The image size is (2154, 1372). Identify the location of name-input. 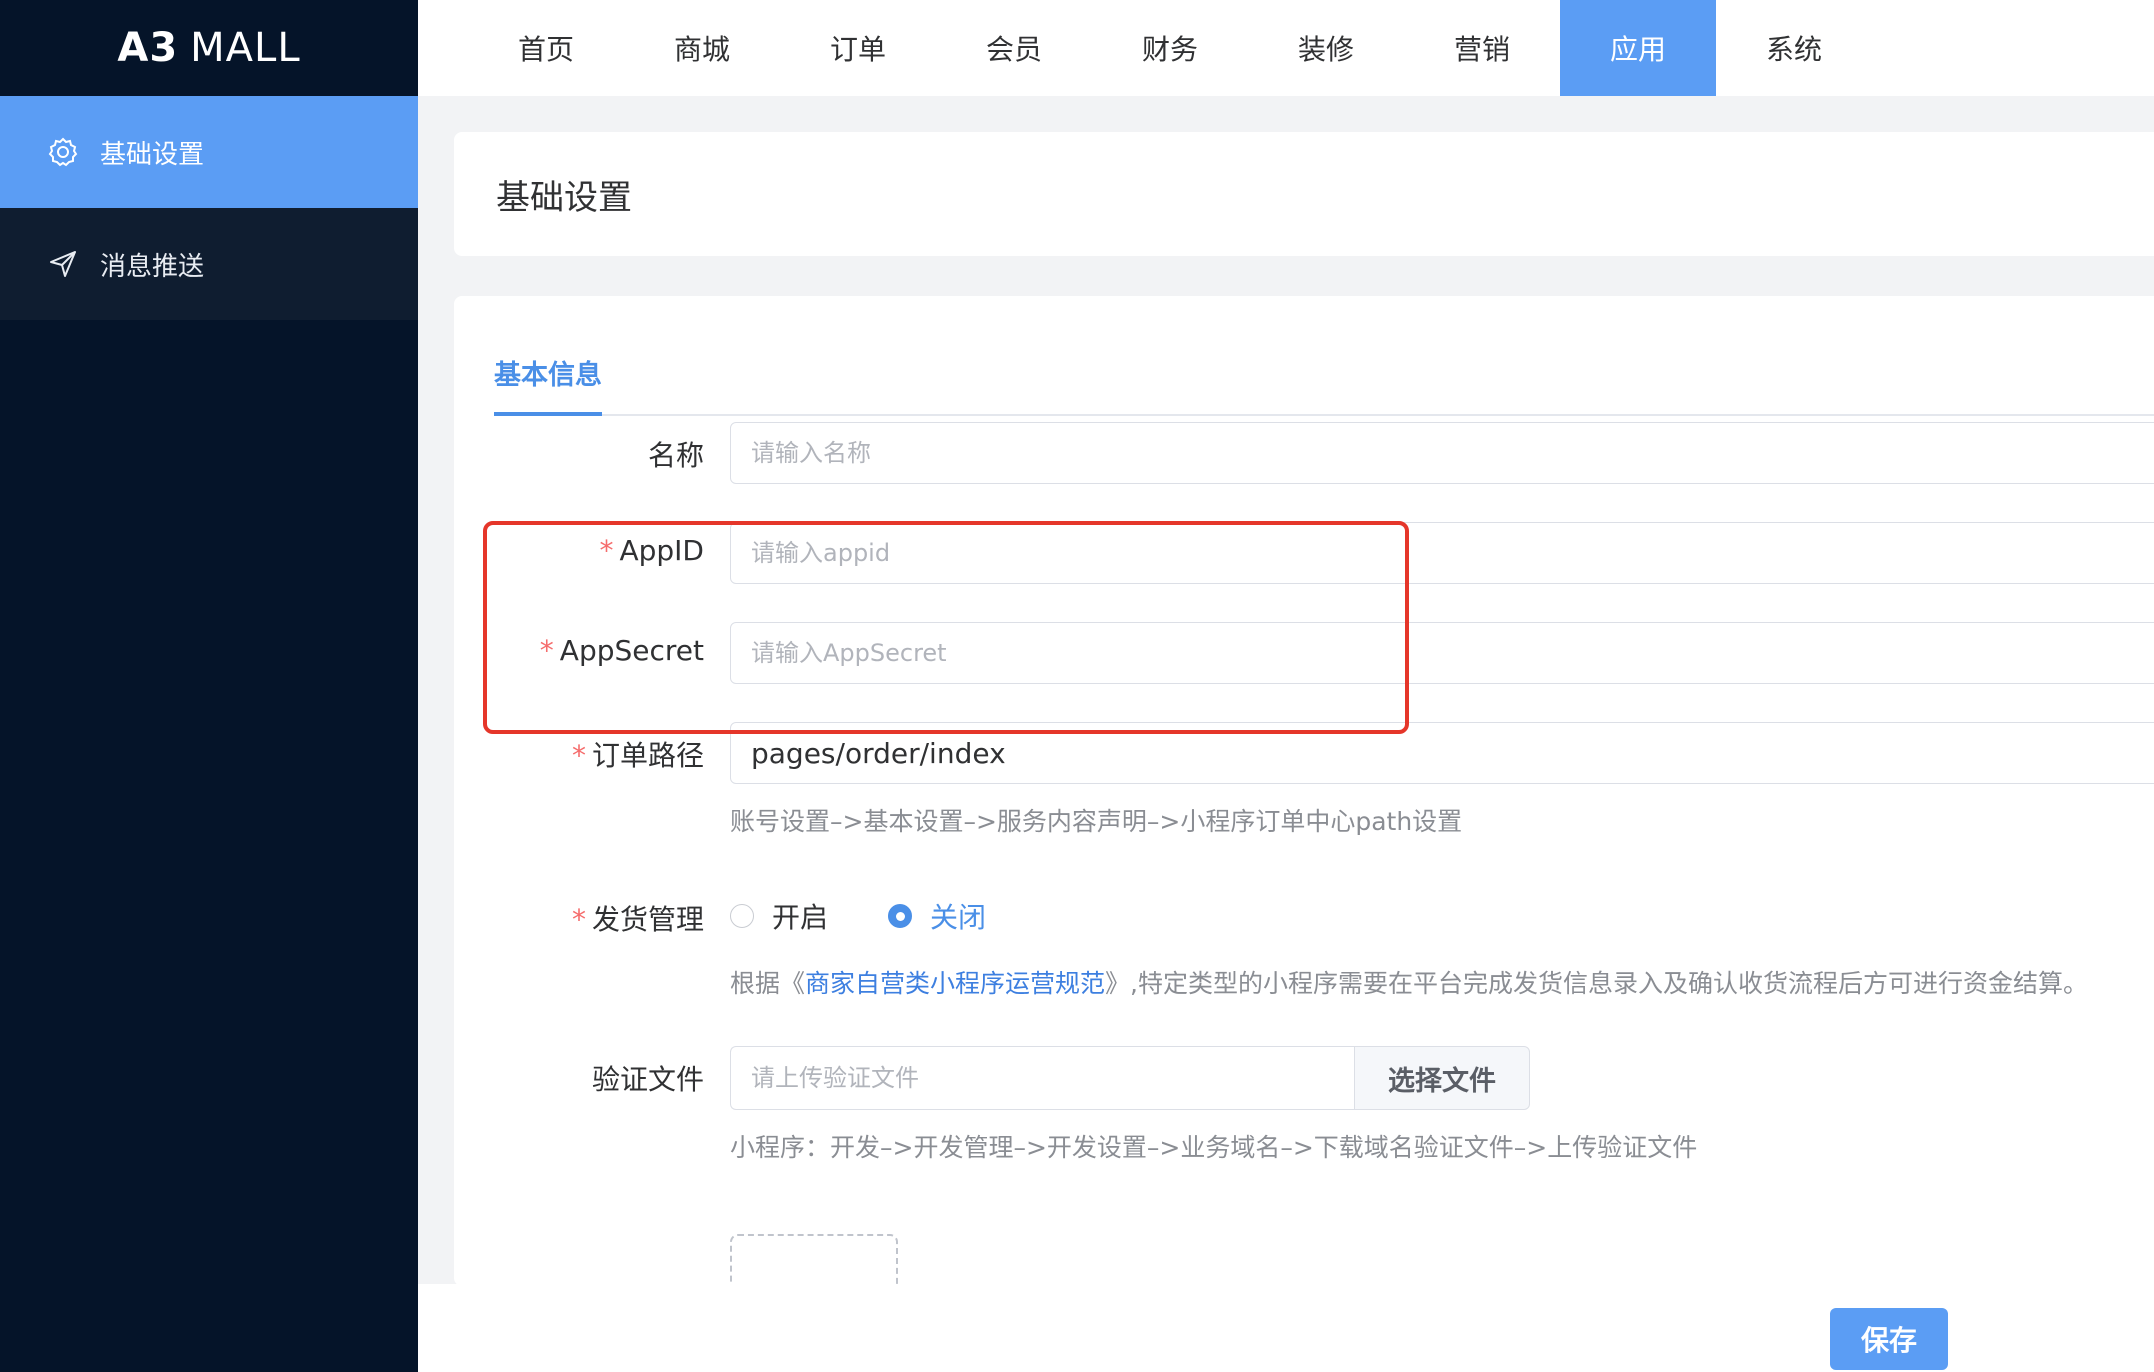
(1442, 453).